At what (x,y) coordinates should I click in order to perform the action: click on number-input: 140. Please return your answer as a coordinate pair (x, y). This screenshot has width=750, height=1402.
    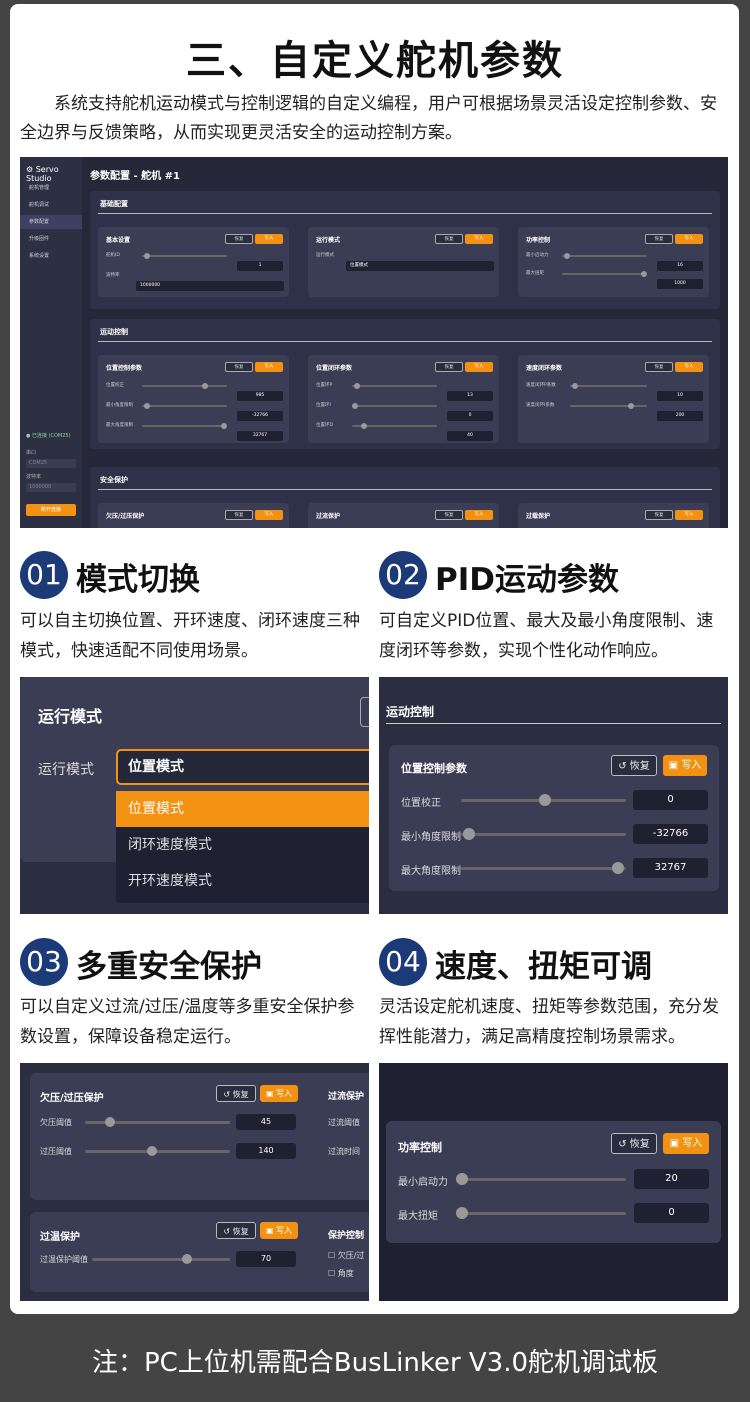
    Looking at the image, I should click on (266, 1151).